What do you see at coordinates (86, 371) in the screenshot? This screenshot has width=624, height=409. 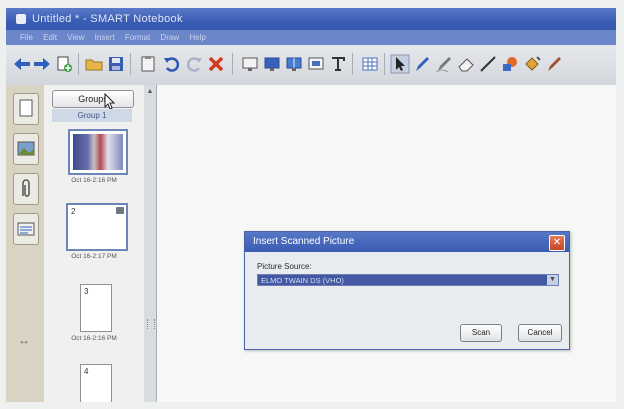 I see `page-number: 4` at bounding box center [86, 371].